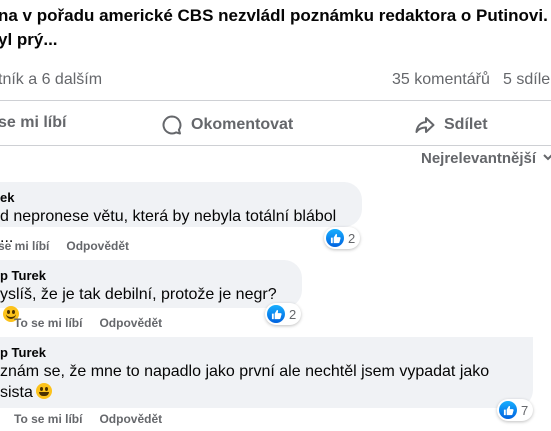 The image size is (551, 431). I want to click on comments-count: 35 komentářů, so click(441, 80).